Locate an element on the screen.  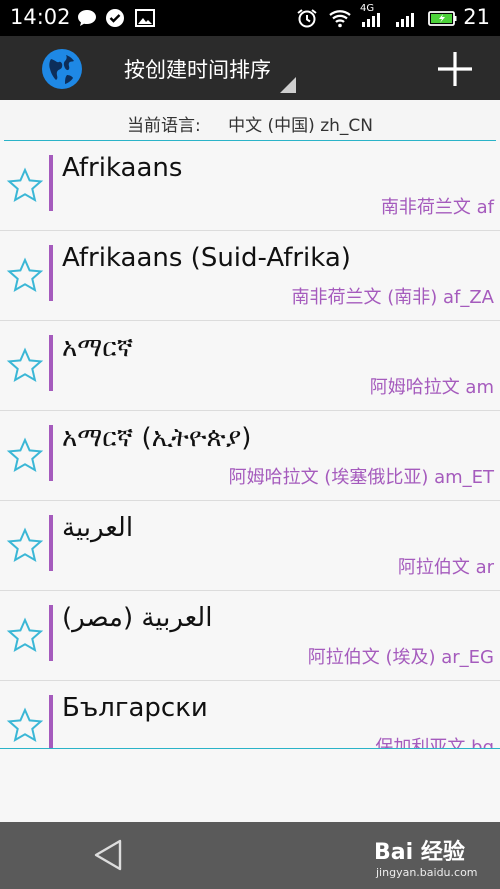
list-item: አማርኛ (ኢትዮጵያ) 阿姆哈拉文 (埃塞俄比亚) am_ET is located at coordinates (250, 456).